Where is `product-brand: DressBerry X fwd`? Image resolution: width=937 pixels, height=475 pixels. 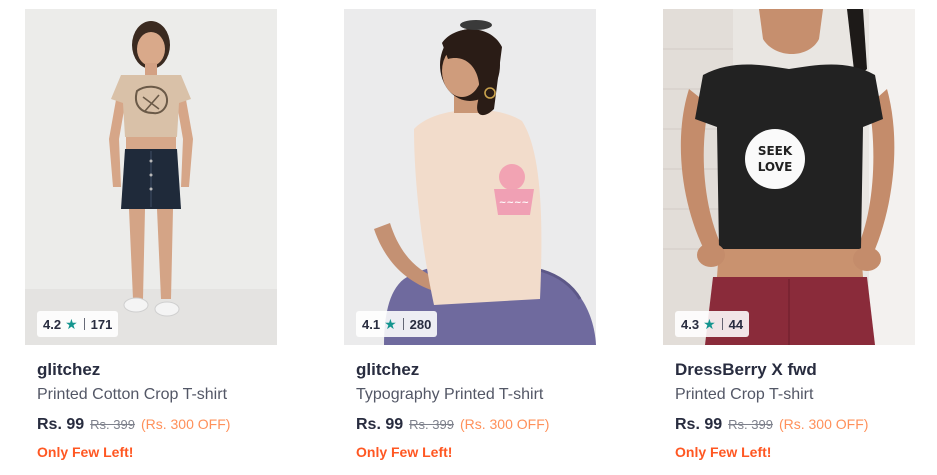
product-brand: DressBerry X fwd is located at coordinates (789, 370).